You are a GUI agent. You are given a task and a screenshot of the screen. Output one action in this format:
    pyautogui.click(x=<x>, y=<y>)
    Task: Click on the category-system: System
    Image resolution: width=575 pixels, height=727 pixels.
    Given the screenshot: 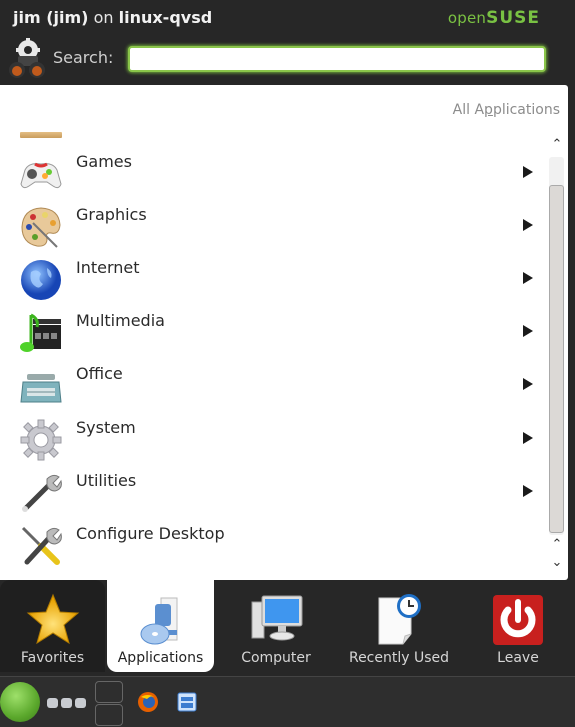 What is the action you would take?
    pyautogui.click(x=272, y=439)
    